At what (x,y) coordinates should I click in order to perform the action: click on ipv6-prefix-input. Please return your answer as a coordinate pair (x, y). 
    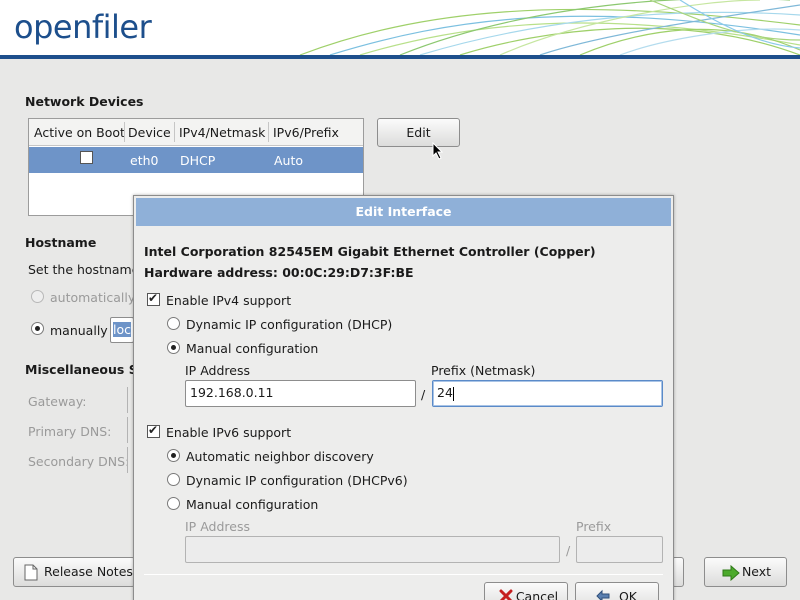
    Looking at the image, I should click on (619, 549).